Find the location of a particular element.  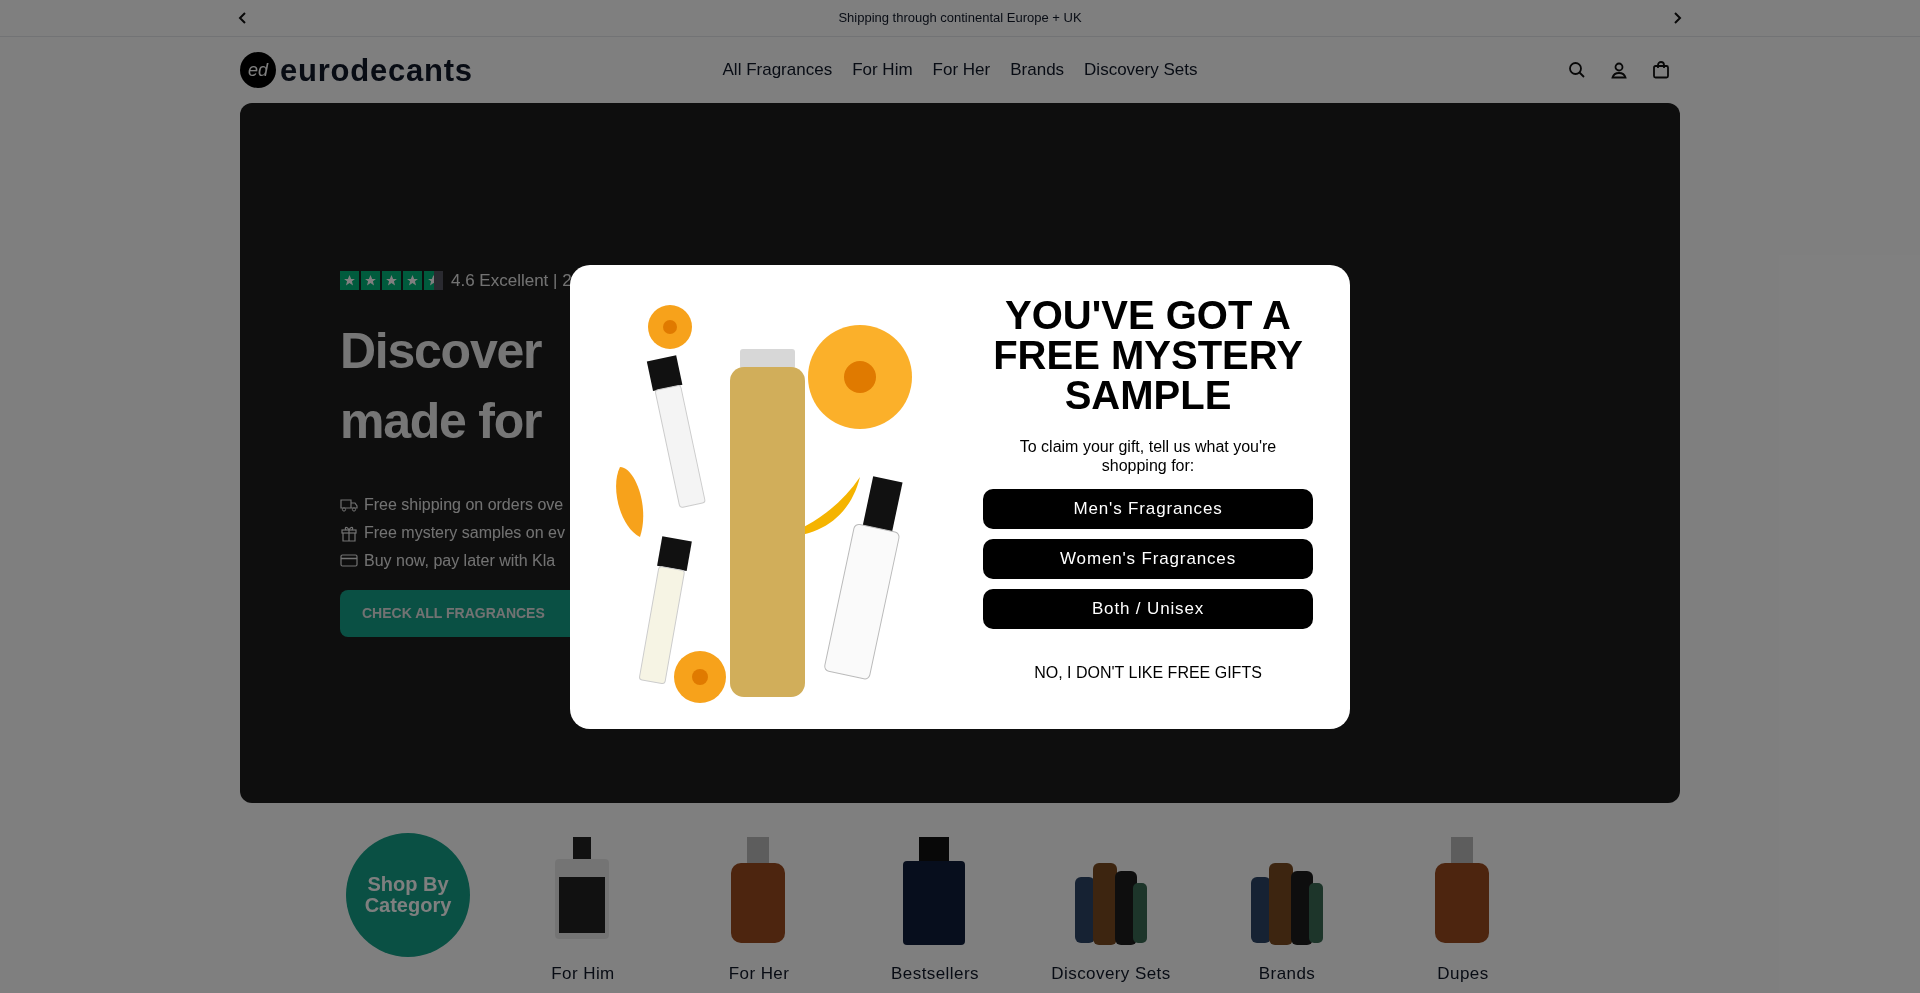

bag-icon is located at coordinates (1661, 70).